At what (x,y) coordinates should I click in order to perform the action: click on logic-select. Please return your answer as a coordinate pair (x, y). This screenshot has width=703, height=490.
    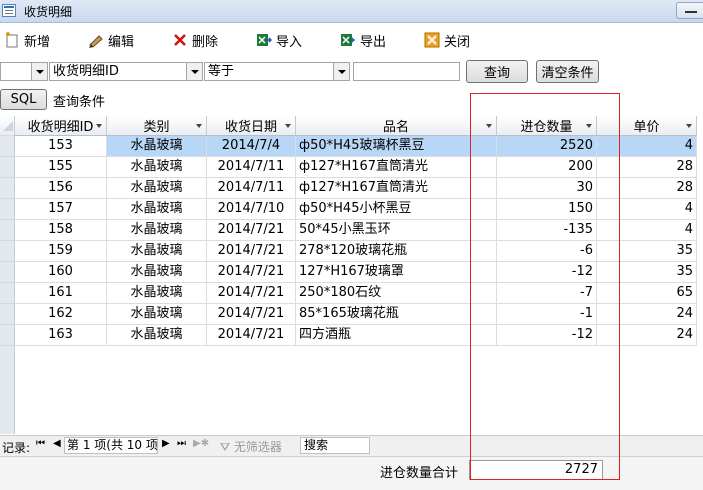
    Looking at the image, I should click on (24, 71).